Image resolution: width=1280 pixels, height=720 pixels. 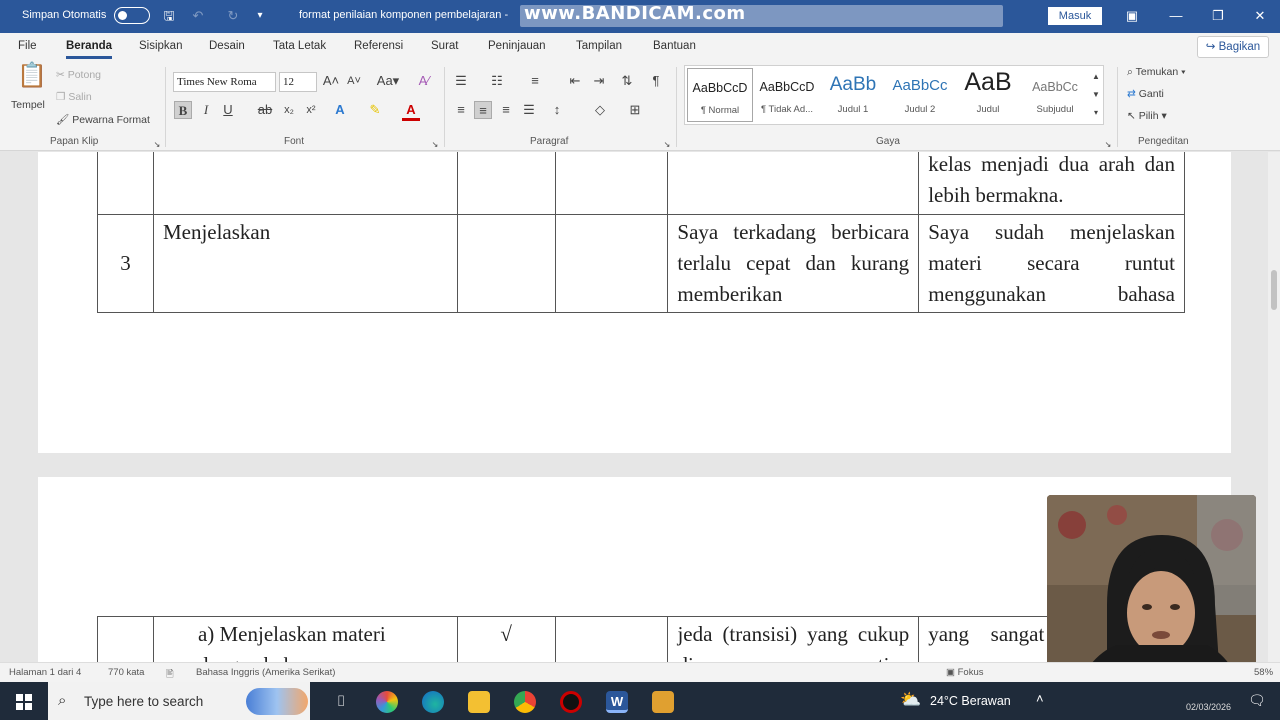 I want to click on subscript-icon: x₂, so click(x=289, y=110).